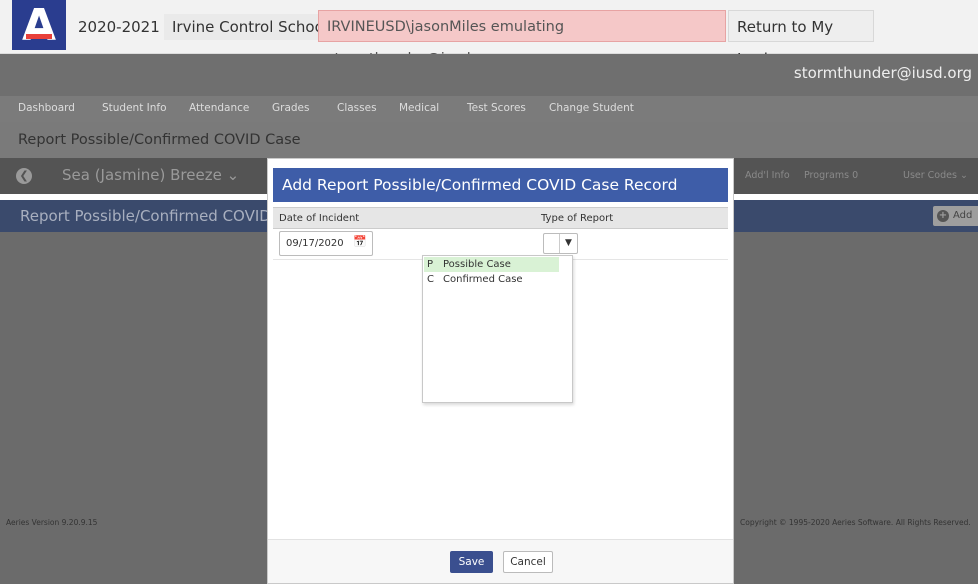 The image size is (978, 584). I want to click on option-possible-case: P Possible Case, so click(491, 264).